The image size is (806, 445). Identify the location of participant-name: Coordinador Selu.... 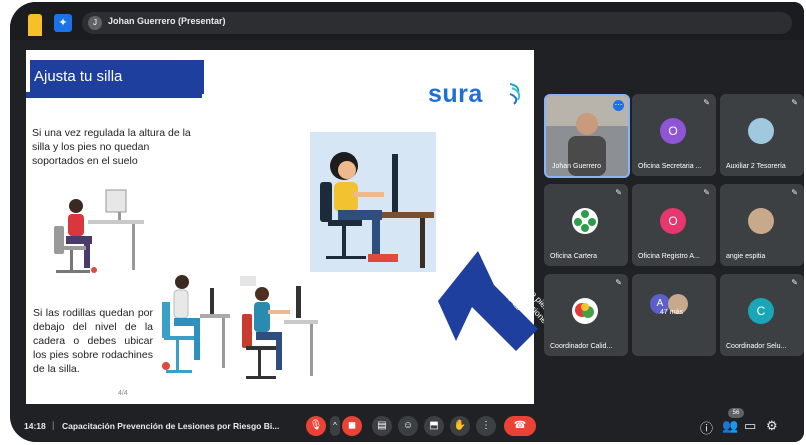
(756, 346).